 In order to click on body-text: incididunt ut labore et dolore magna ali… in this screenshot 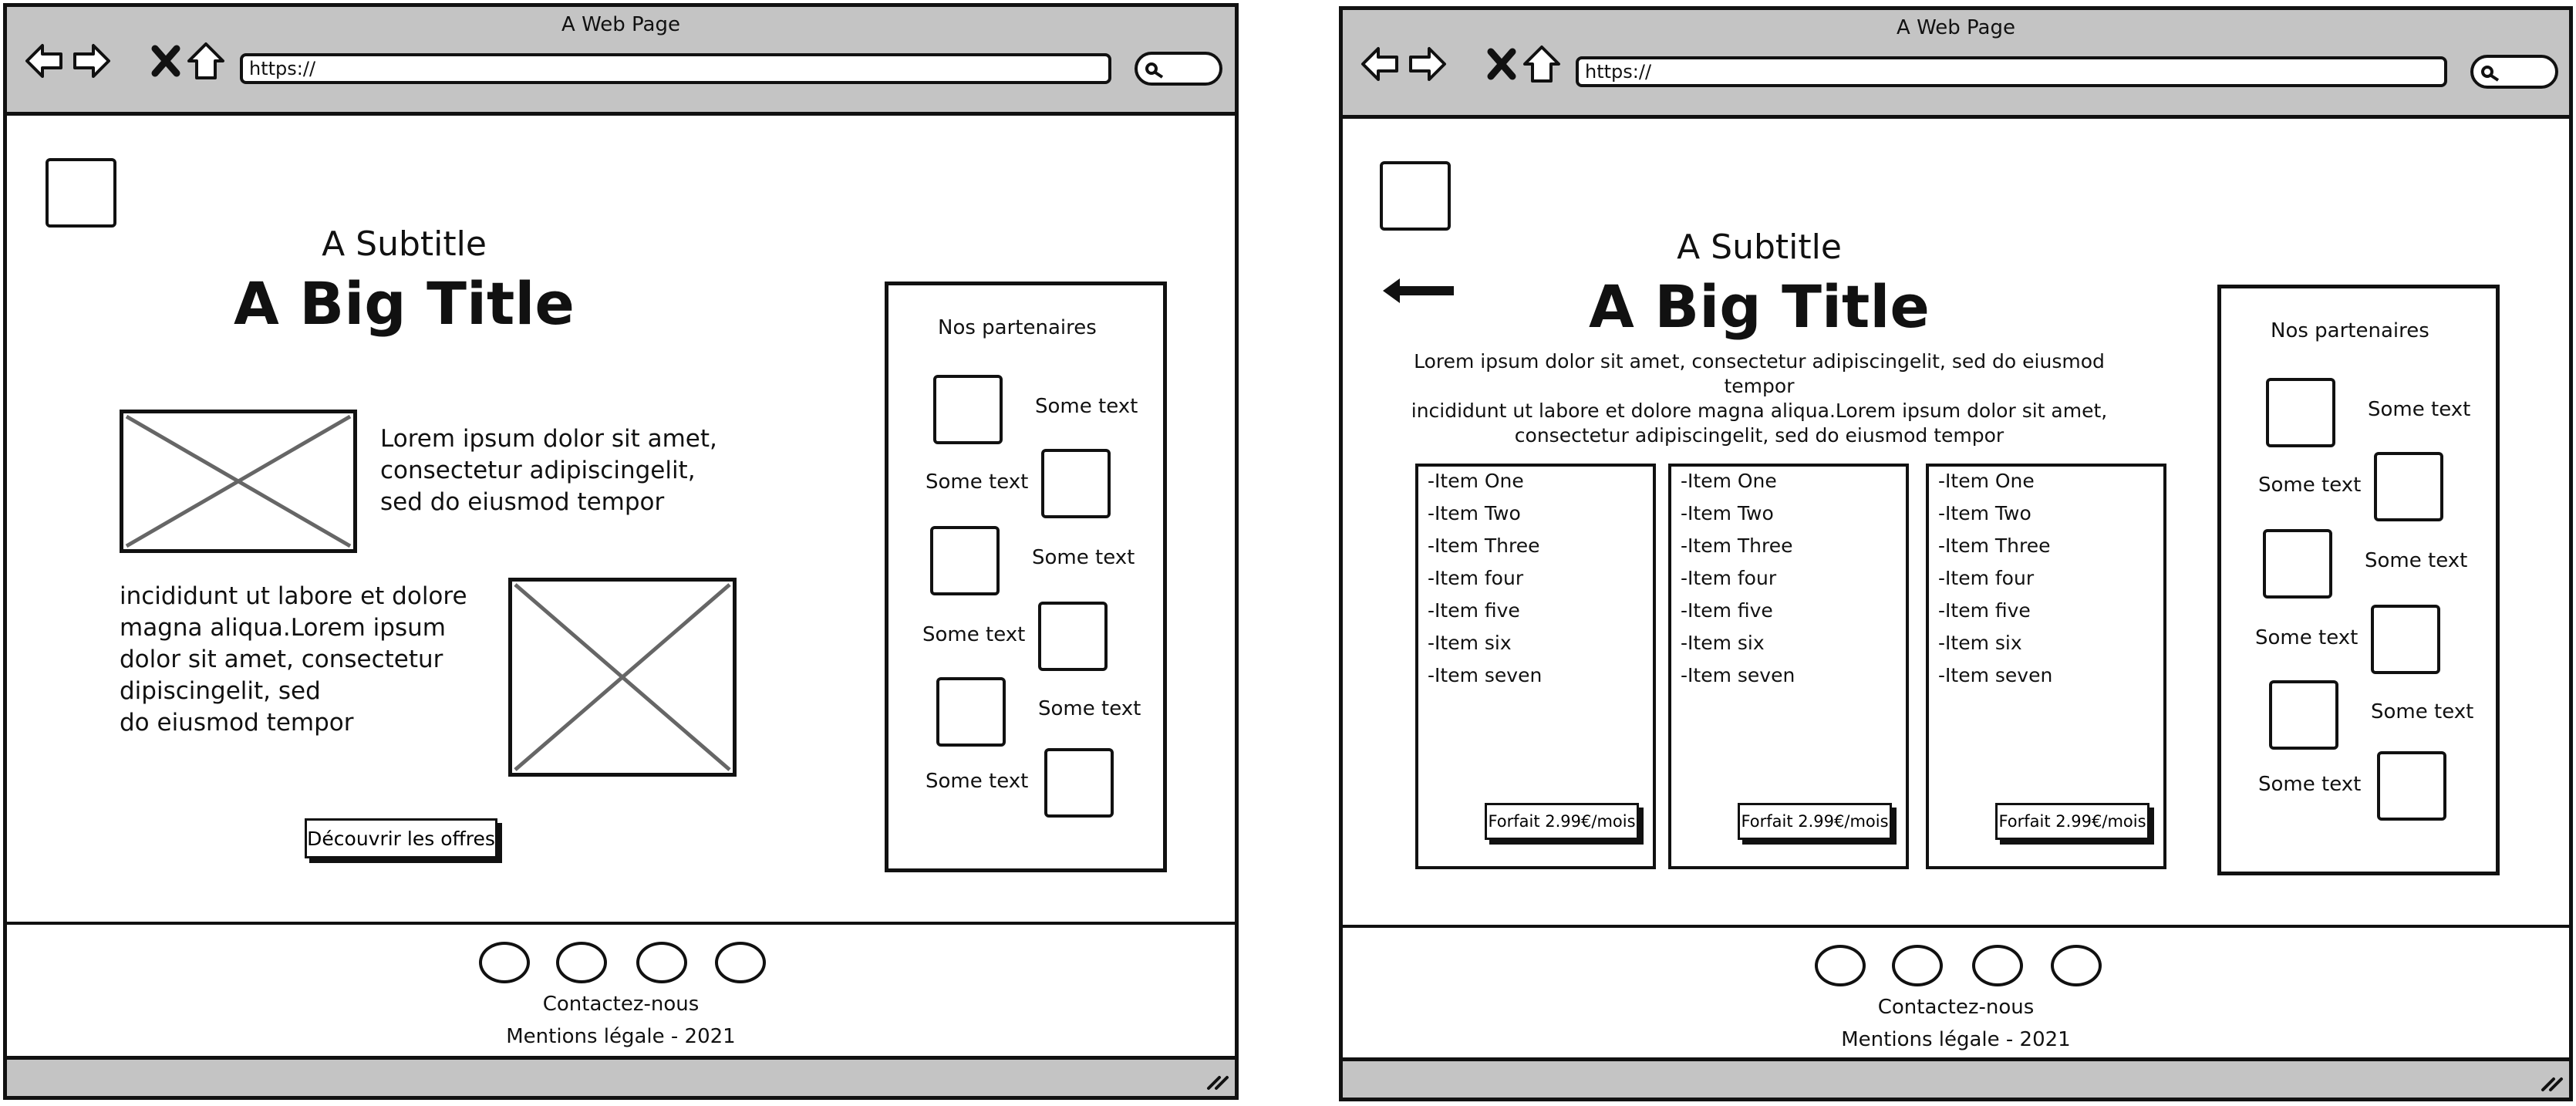, I will do `click(293, 660)`.